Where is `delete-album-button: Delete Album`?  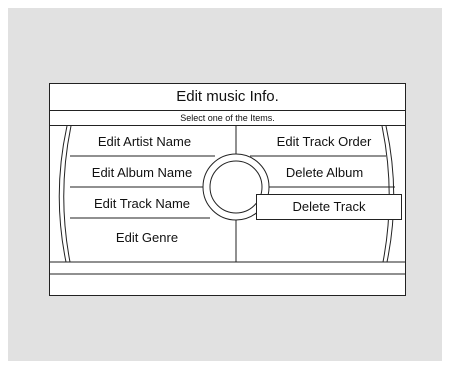 delete-album-button: Delete Album is located at coordinates (324, 173).